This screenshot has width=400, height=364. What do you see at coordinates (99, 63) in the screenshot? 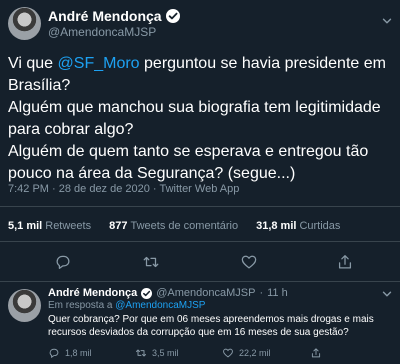
I see `mention-link: @SF_Moro` at bounding box center [99, 63].